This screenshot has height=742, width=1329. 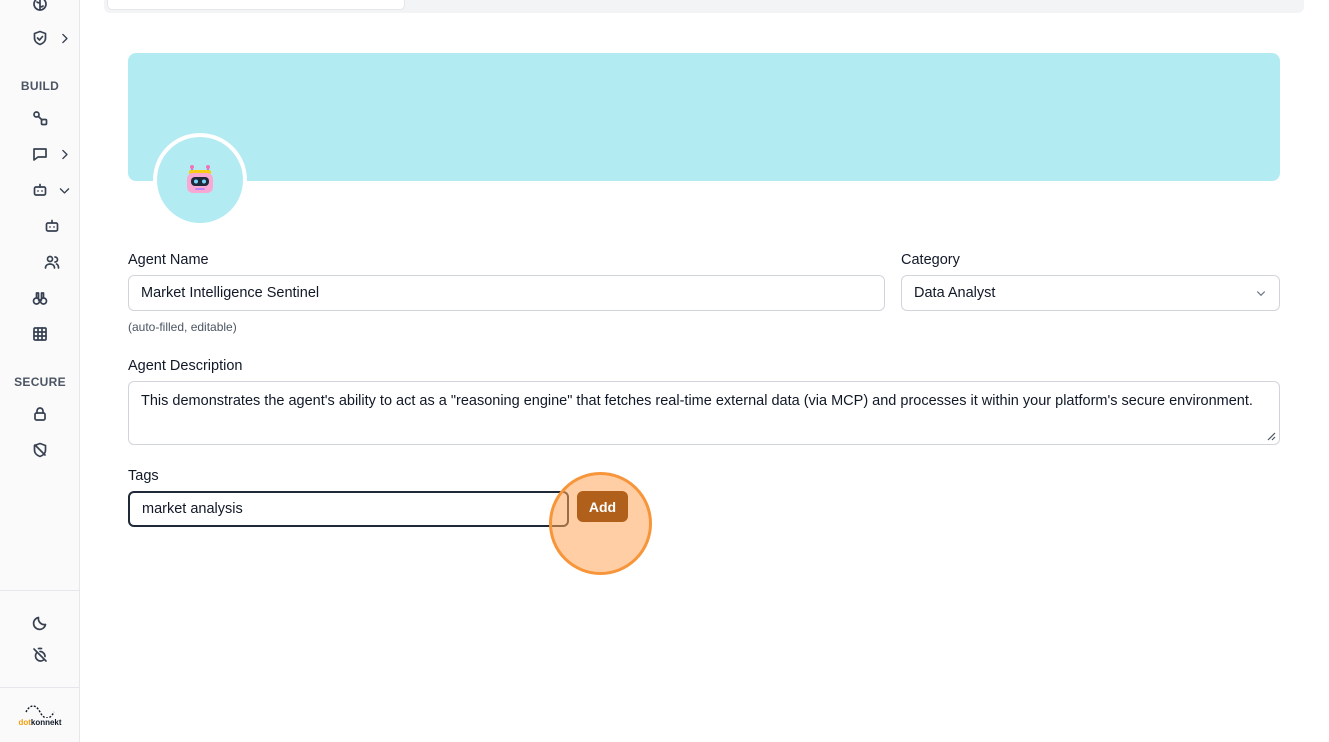 What do you see at coordinates (40, 371) in the screenshot?
I see `sidebar: BUILD SECURE dotkonnekt` at bounding box center [40, 371].